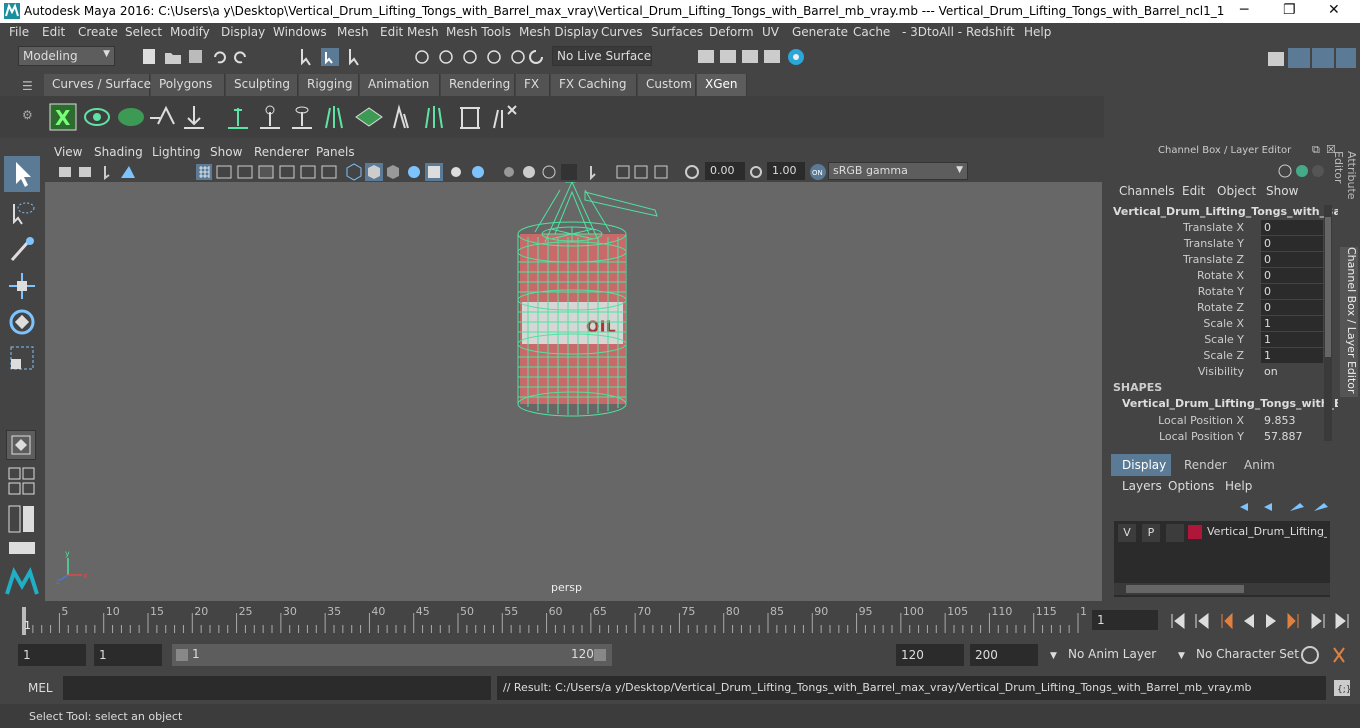  Describe the element at coordinates (1218, 340) in the screenshot. I see `attr-row-scale-y: Scale Y 1` at that location.